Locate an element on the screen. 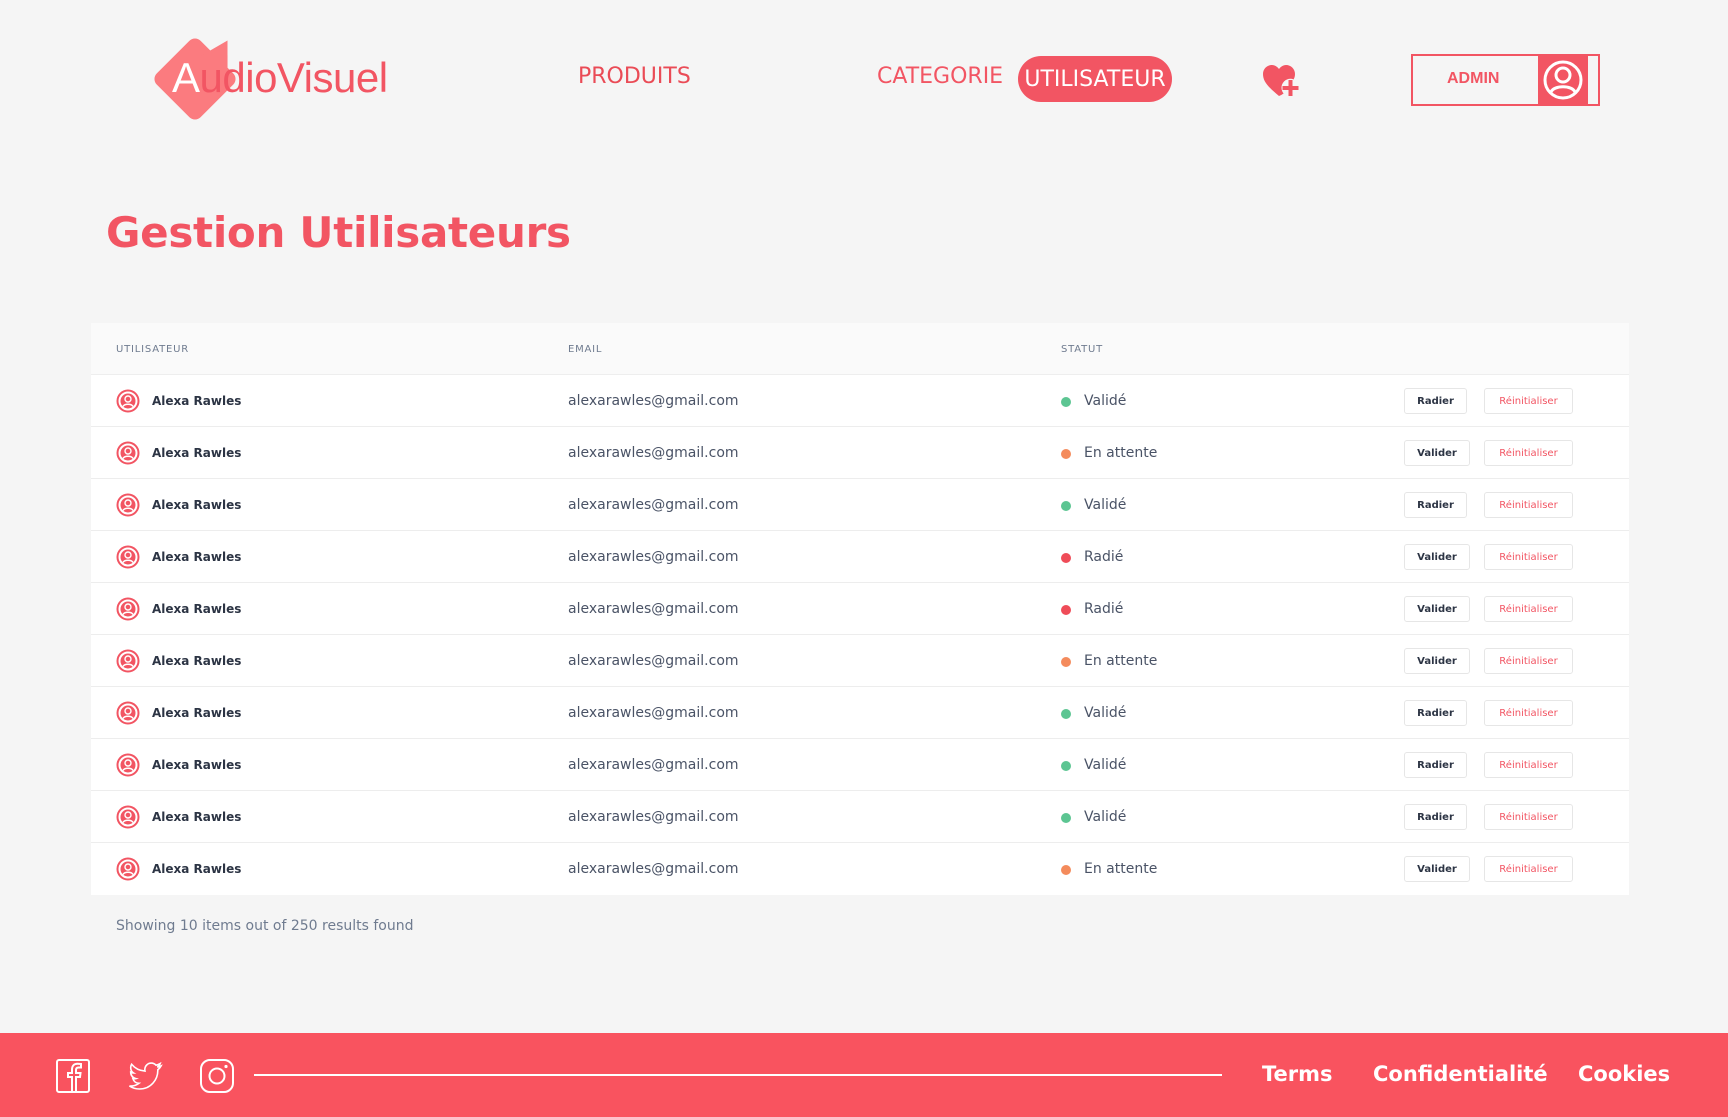  footer: Terms Confidentialité Cookies is located at coordinates (864, 1075).